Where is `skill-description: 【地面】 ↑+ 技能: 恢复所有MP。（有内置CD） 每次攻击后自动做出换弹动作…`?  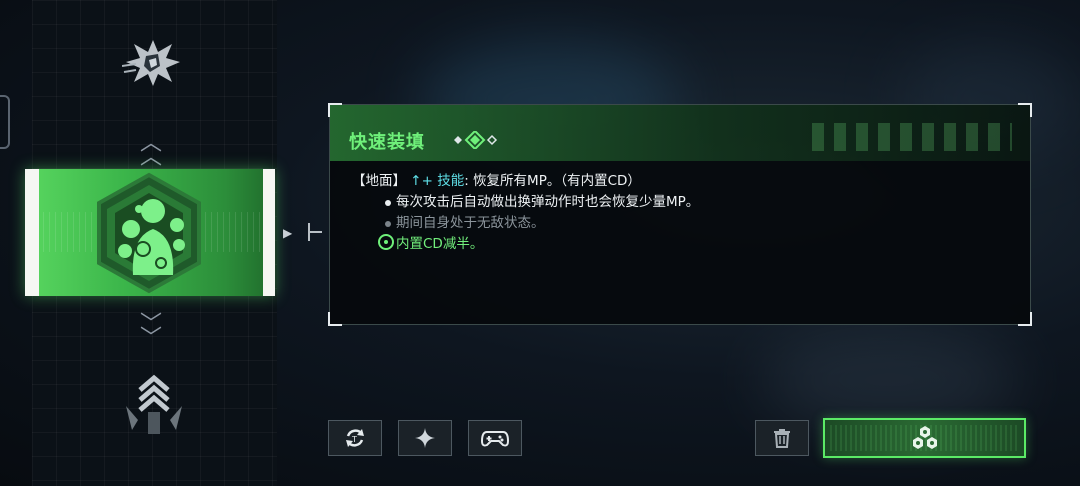 skill-description: 【地面】 ↑+ 技能: 恢复所有MP。（有内置CD） 每次攻击后自动做出换弹动作… is located at coordinates (681, 213).